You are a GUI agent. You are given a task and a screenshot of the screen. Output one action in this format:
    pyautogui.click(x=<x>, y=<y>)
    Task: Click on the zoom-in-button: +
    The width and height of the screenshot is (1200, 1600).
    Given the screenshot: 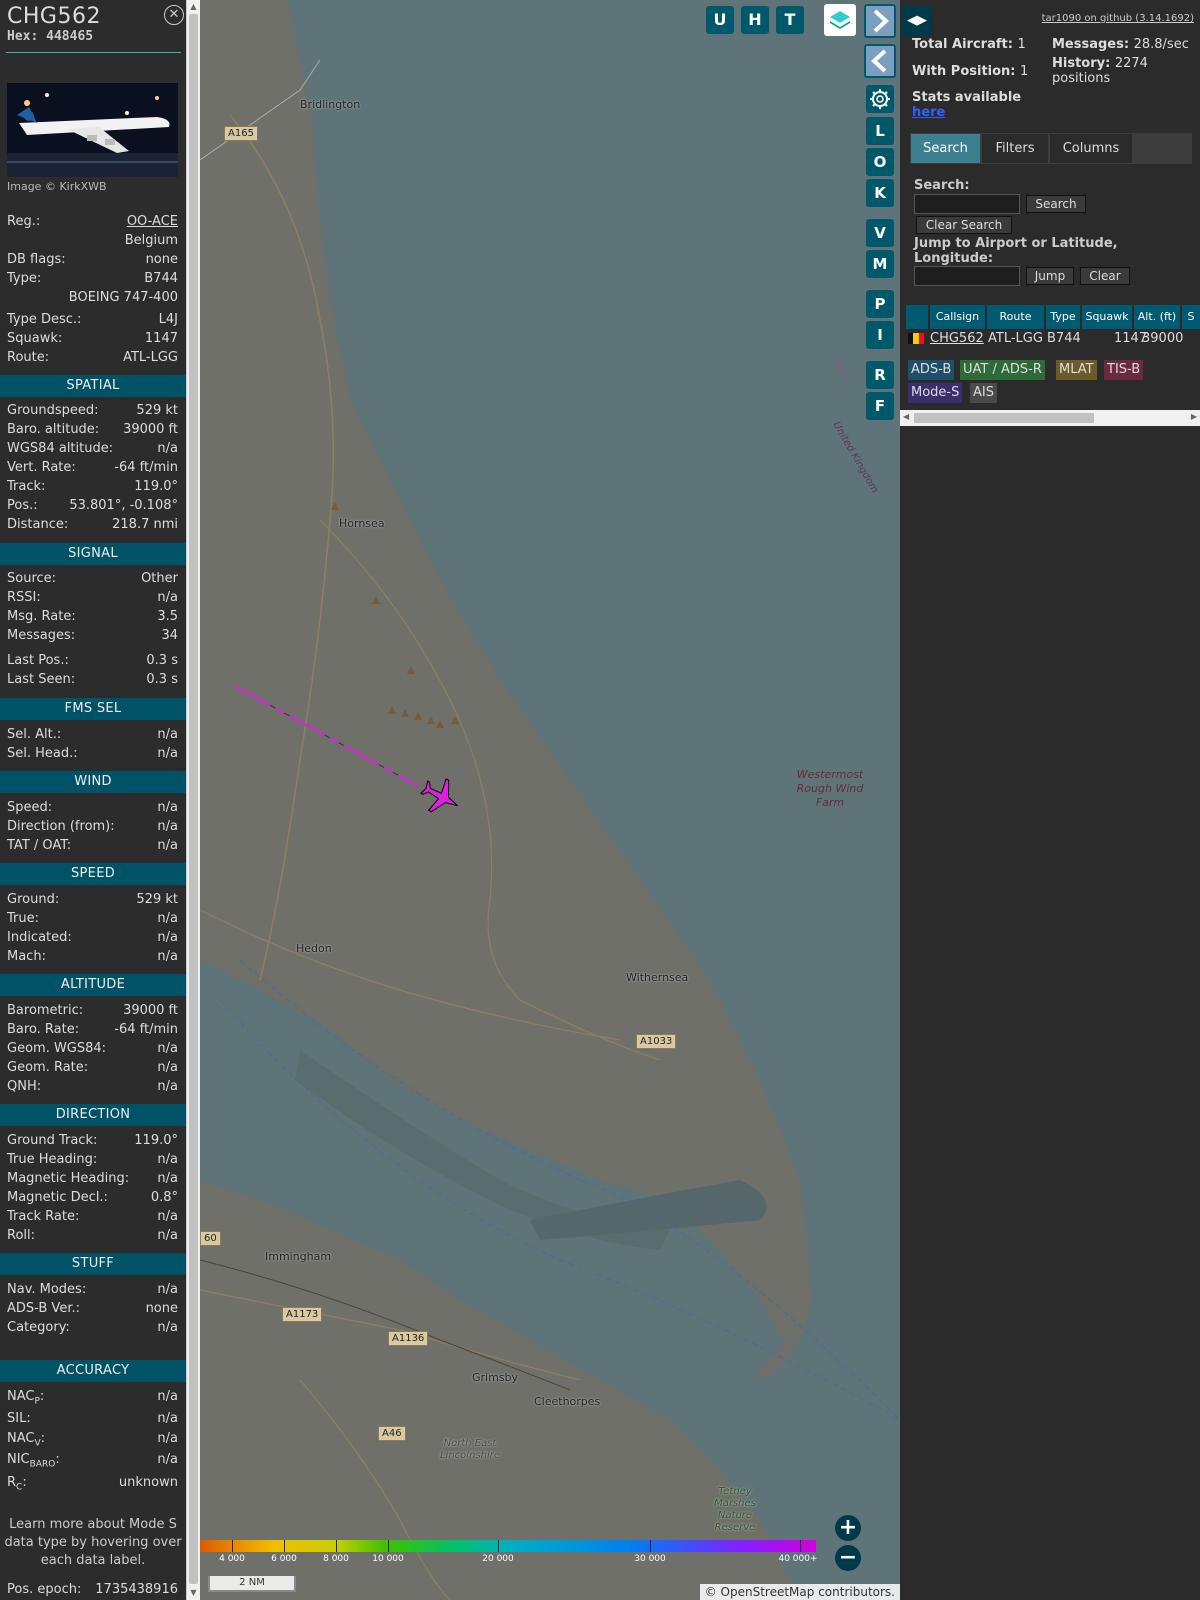 What is the action you would take?
    pyautogui.click(x=848, y=1528)
    